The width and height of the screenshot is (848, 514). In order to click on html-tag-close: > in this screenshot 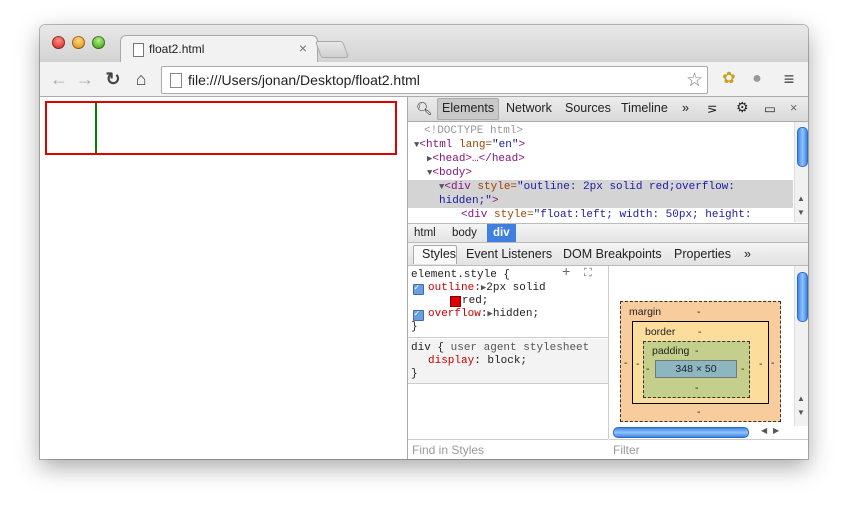, I will do `click(522, 145)`.